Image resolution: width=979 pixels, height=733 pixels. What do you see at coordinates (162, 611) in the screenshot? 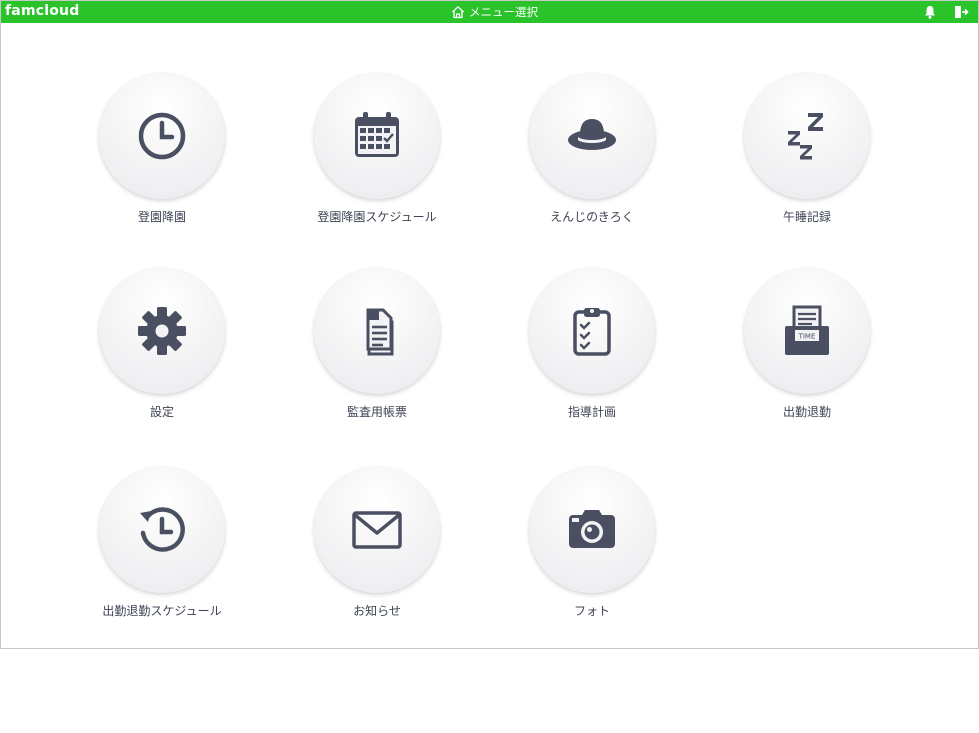
I see `menu-item-label: 出勤退勤スケジュール` at bounding box center [162, 611].